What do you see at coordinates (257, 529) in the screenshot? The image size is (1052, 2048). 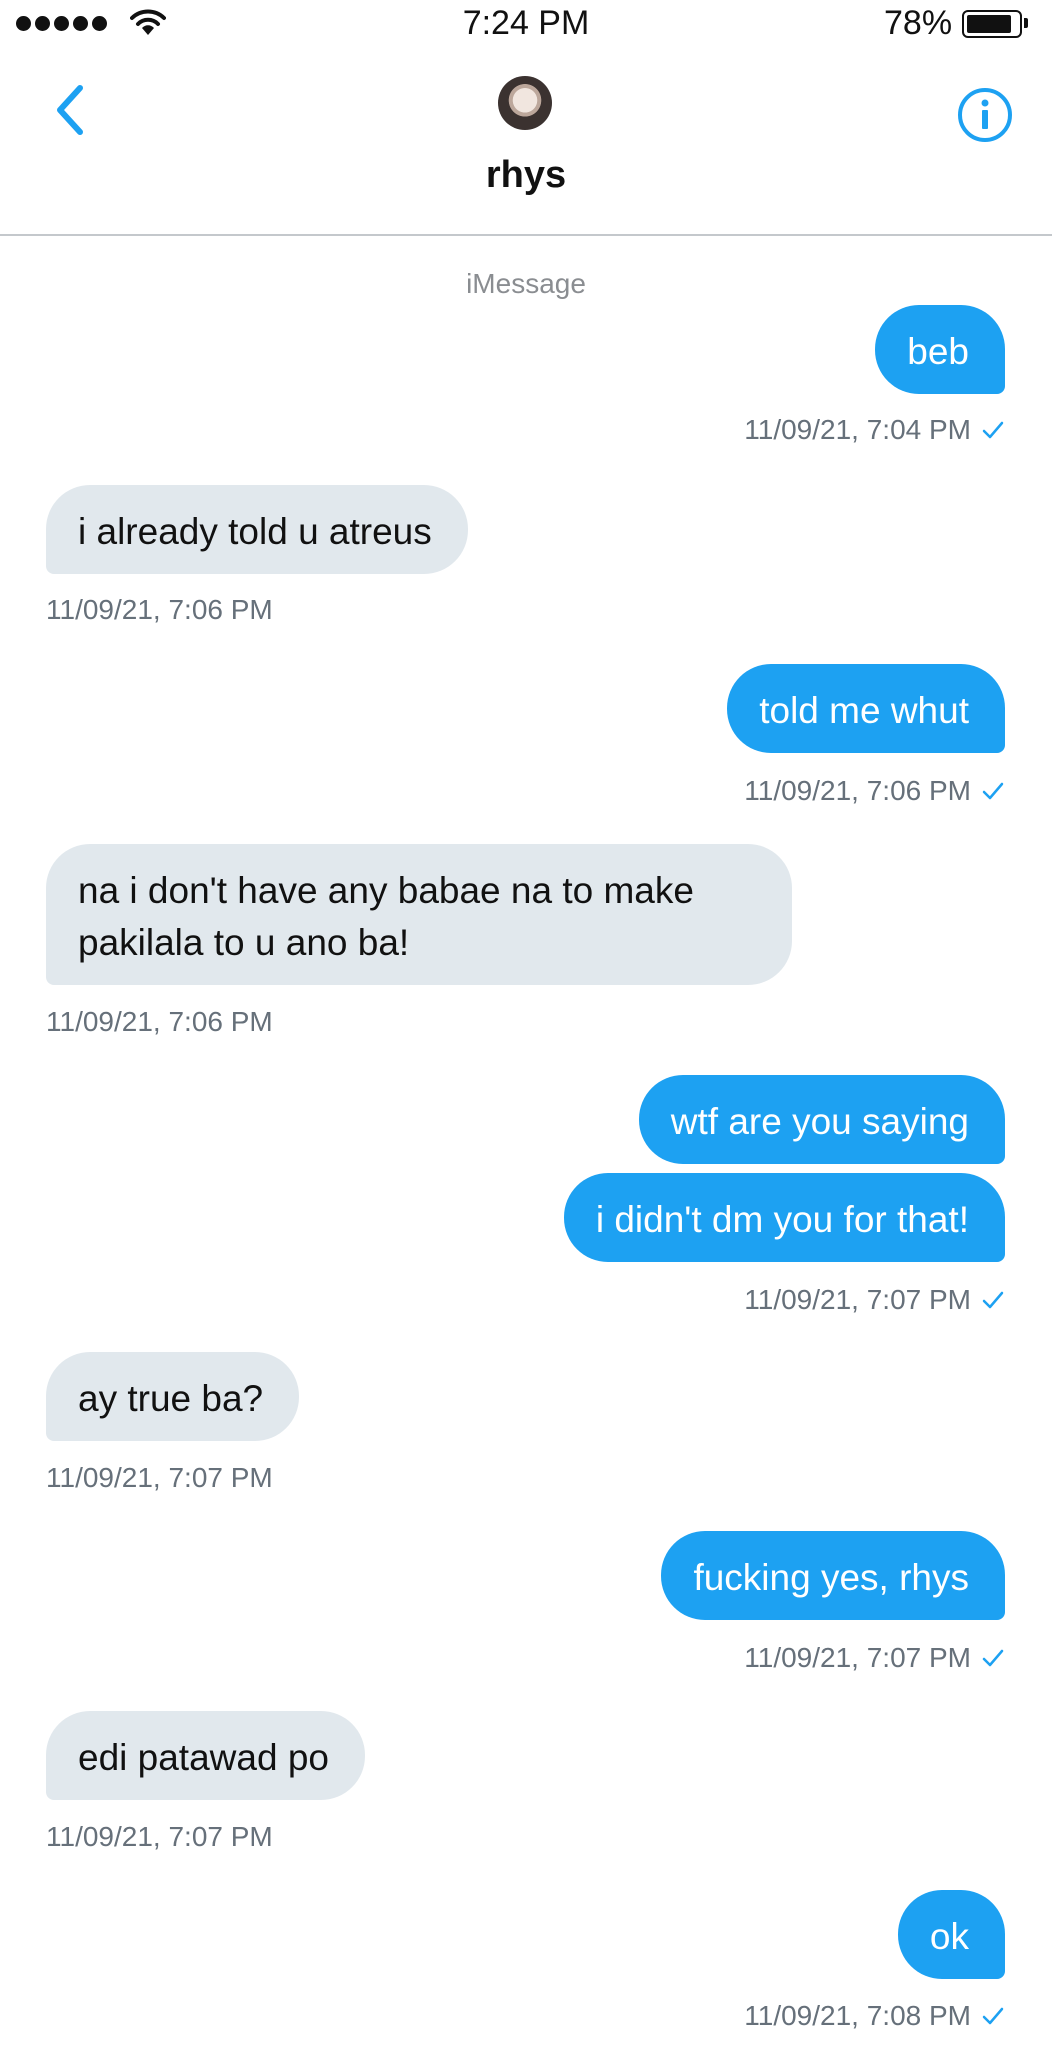 I see `incoming-message-bubble: i already told u atreus` at bounding box center [257, 529].